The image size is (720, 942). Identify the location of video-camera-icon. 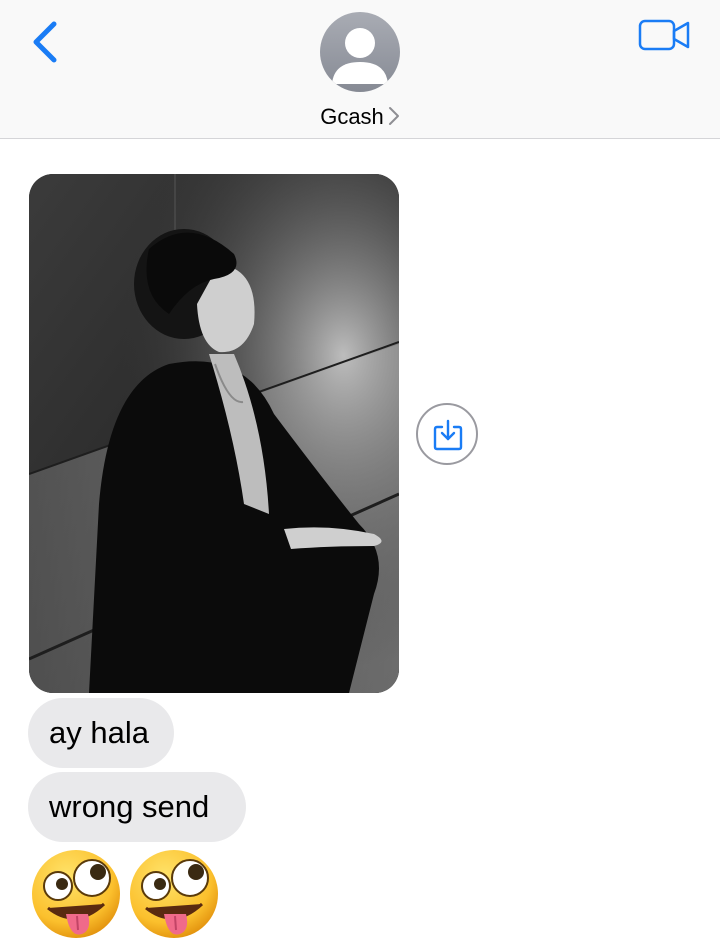
(664, 35).